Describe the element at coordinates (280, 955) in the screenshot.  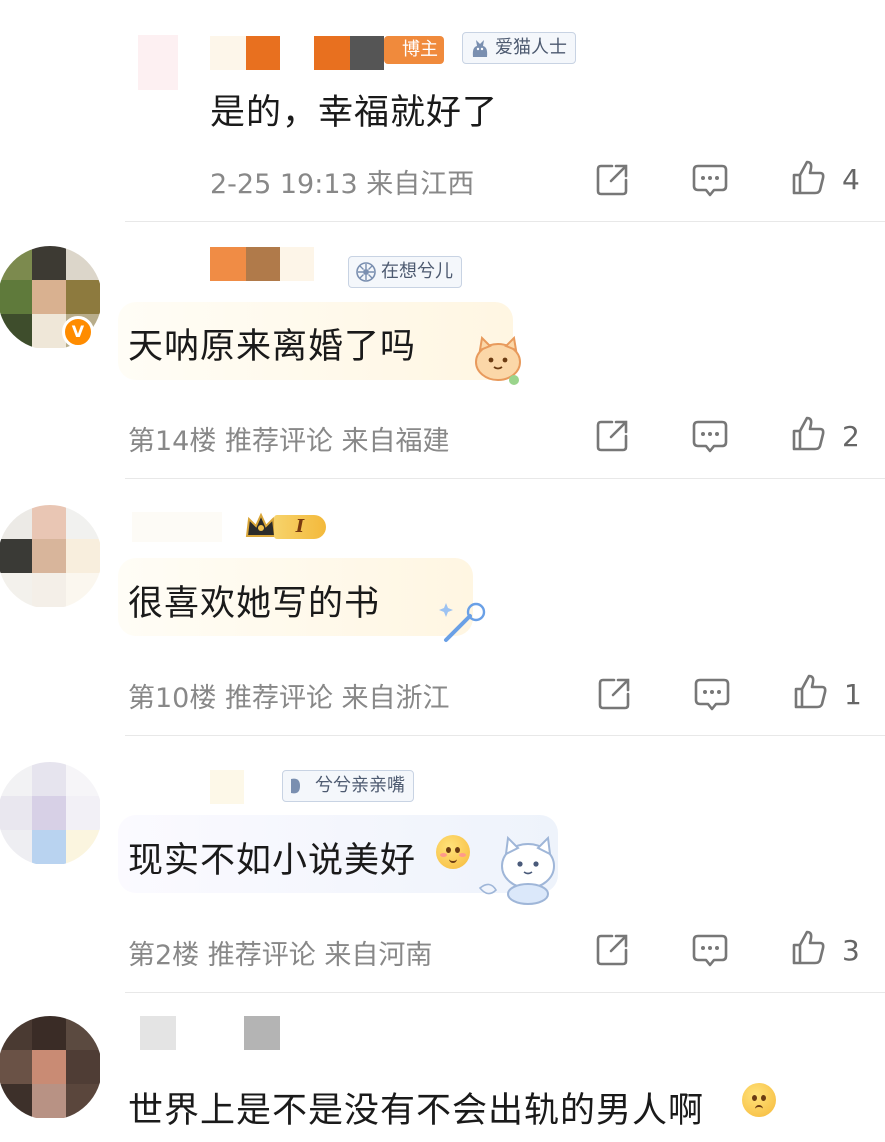
I see `comment-meta: 第2楼 推荐评论 来自河南` at that location.